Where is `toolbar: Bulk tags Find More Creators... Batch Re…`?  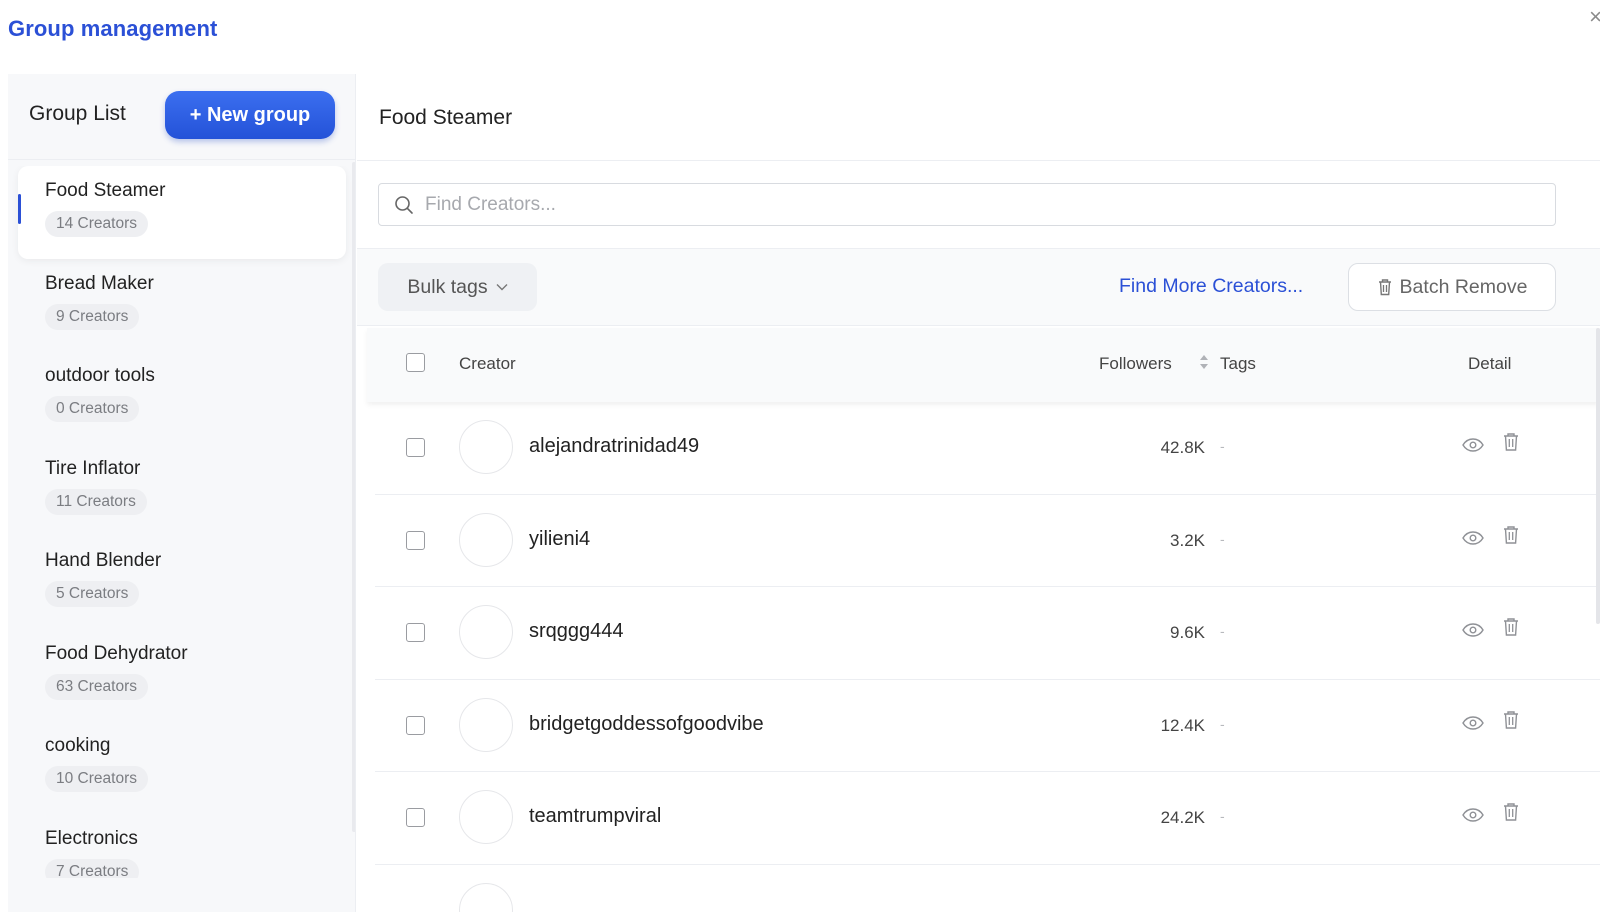 toolbar: Bulk tags Find More Creators... Batch Re… is located at coordinates (978, 287).